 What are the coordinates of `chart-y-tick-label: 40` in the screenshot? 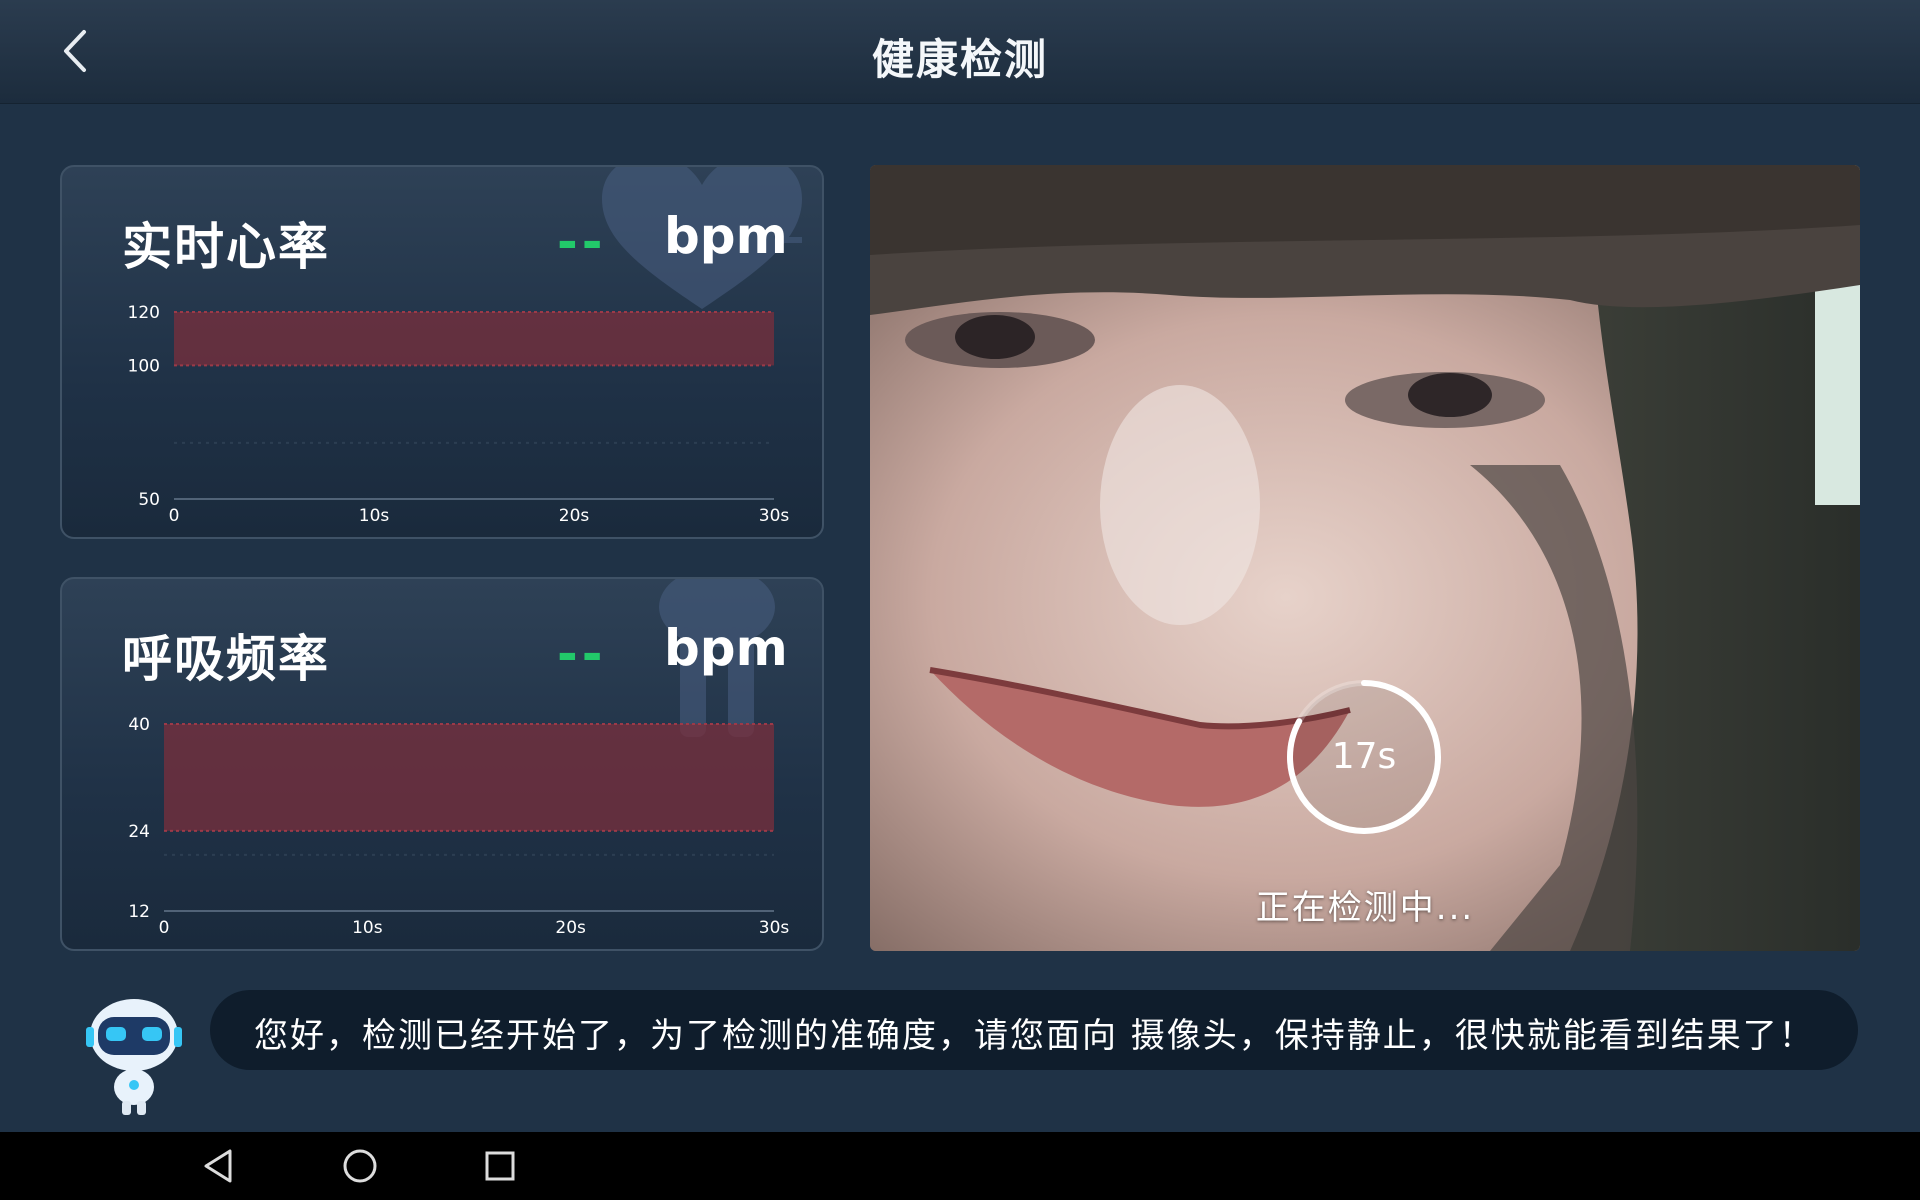 It's located at (139, 725).